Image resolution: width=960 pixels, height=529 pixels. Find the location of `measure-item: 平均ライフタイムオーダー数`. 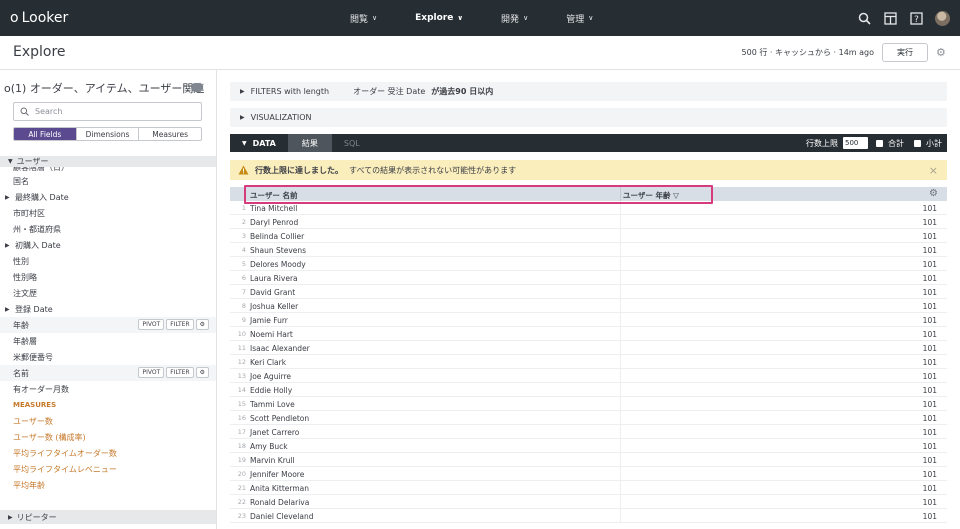

measure-item: 平均ライフタイムオーダー数 is located at coordinates (108, 453).